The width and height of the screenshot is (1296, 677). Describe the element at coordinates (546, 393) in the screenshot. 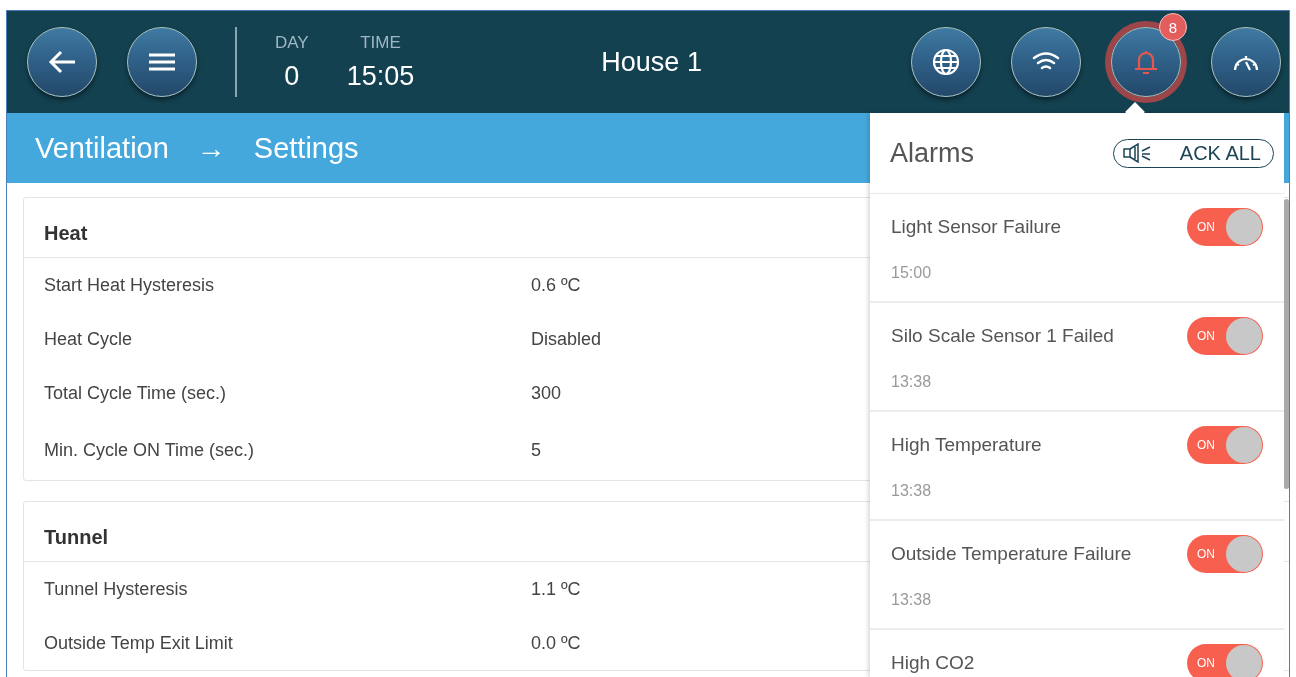

I see `setting-value: 300` at that location.